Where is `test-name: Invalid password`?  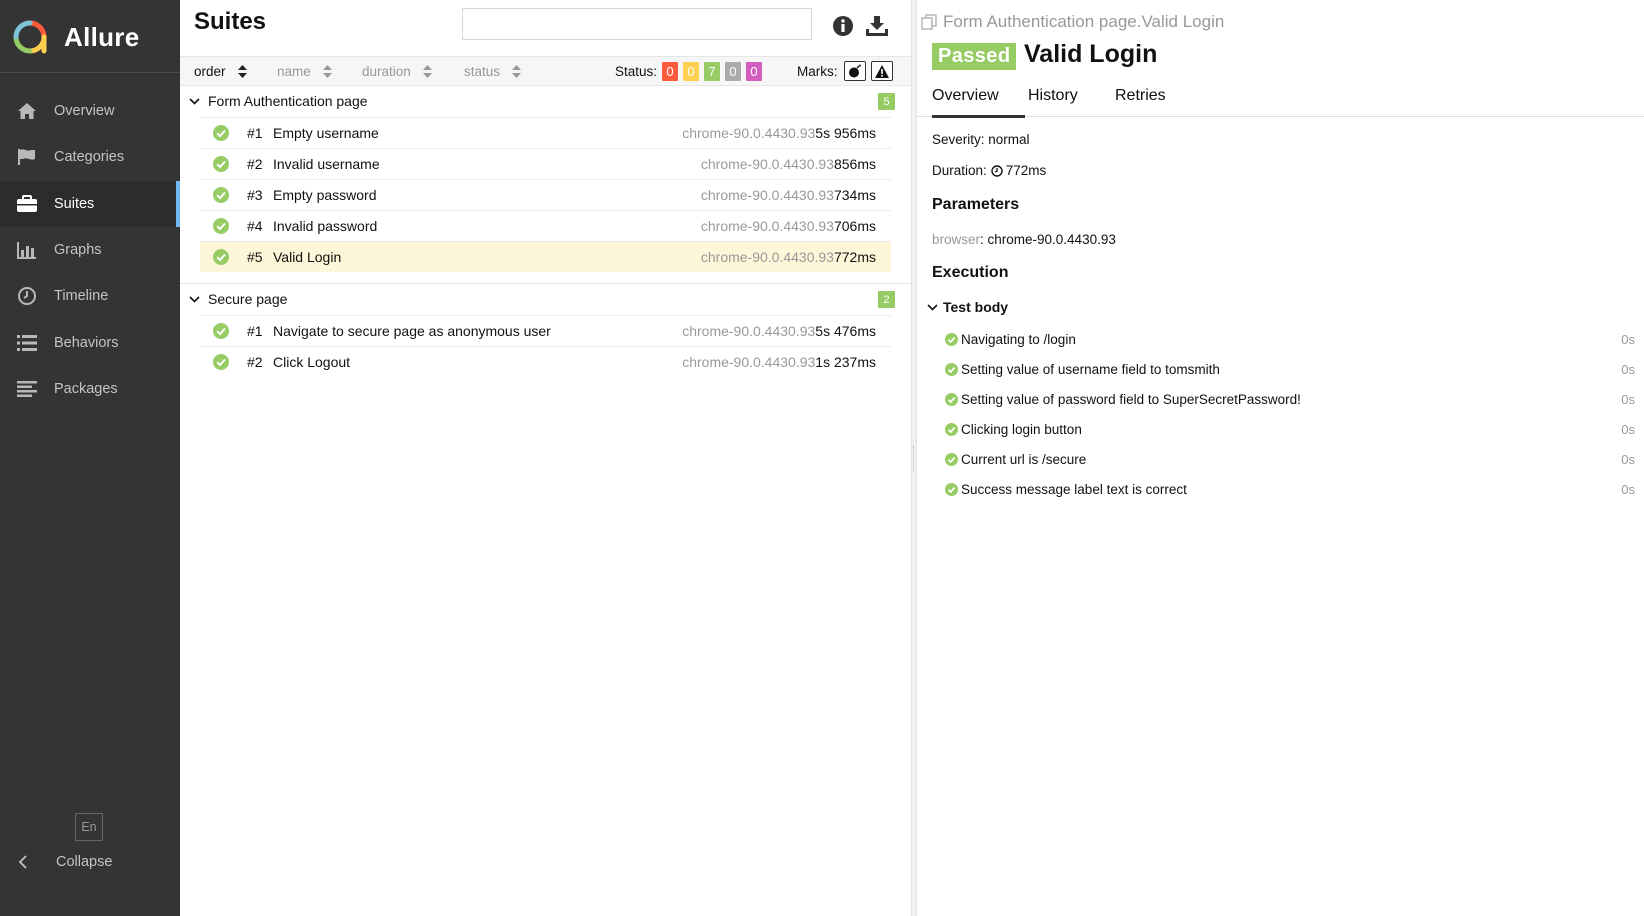
test-name: Invalid password is located at coordinates (325, 226).